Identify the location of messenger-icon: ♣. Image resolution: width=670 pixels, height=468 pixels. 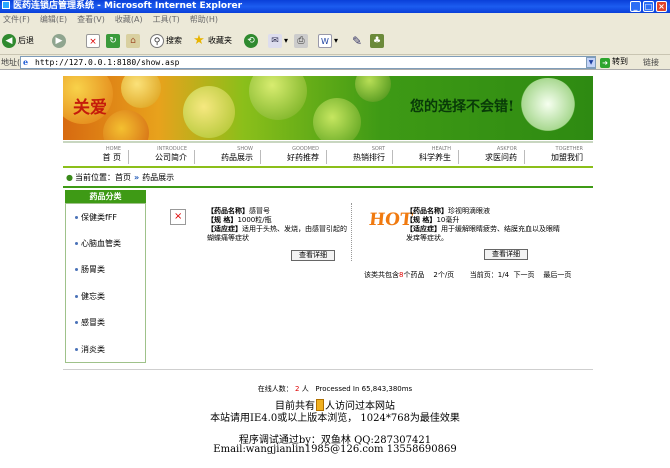
(377, 40).